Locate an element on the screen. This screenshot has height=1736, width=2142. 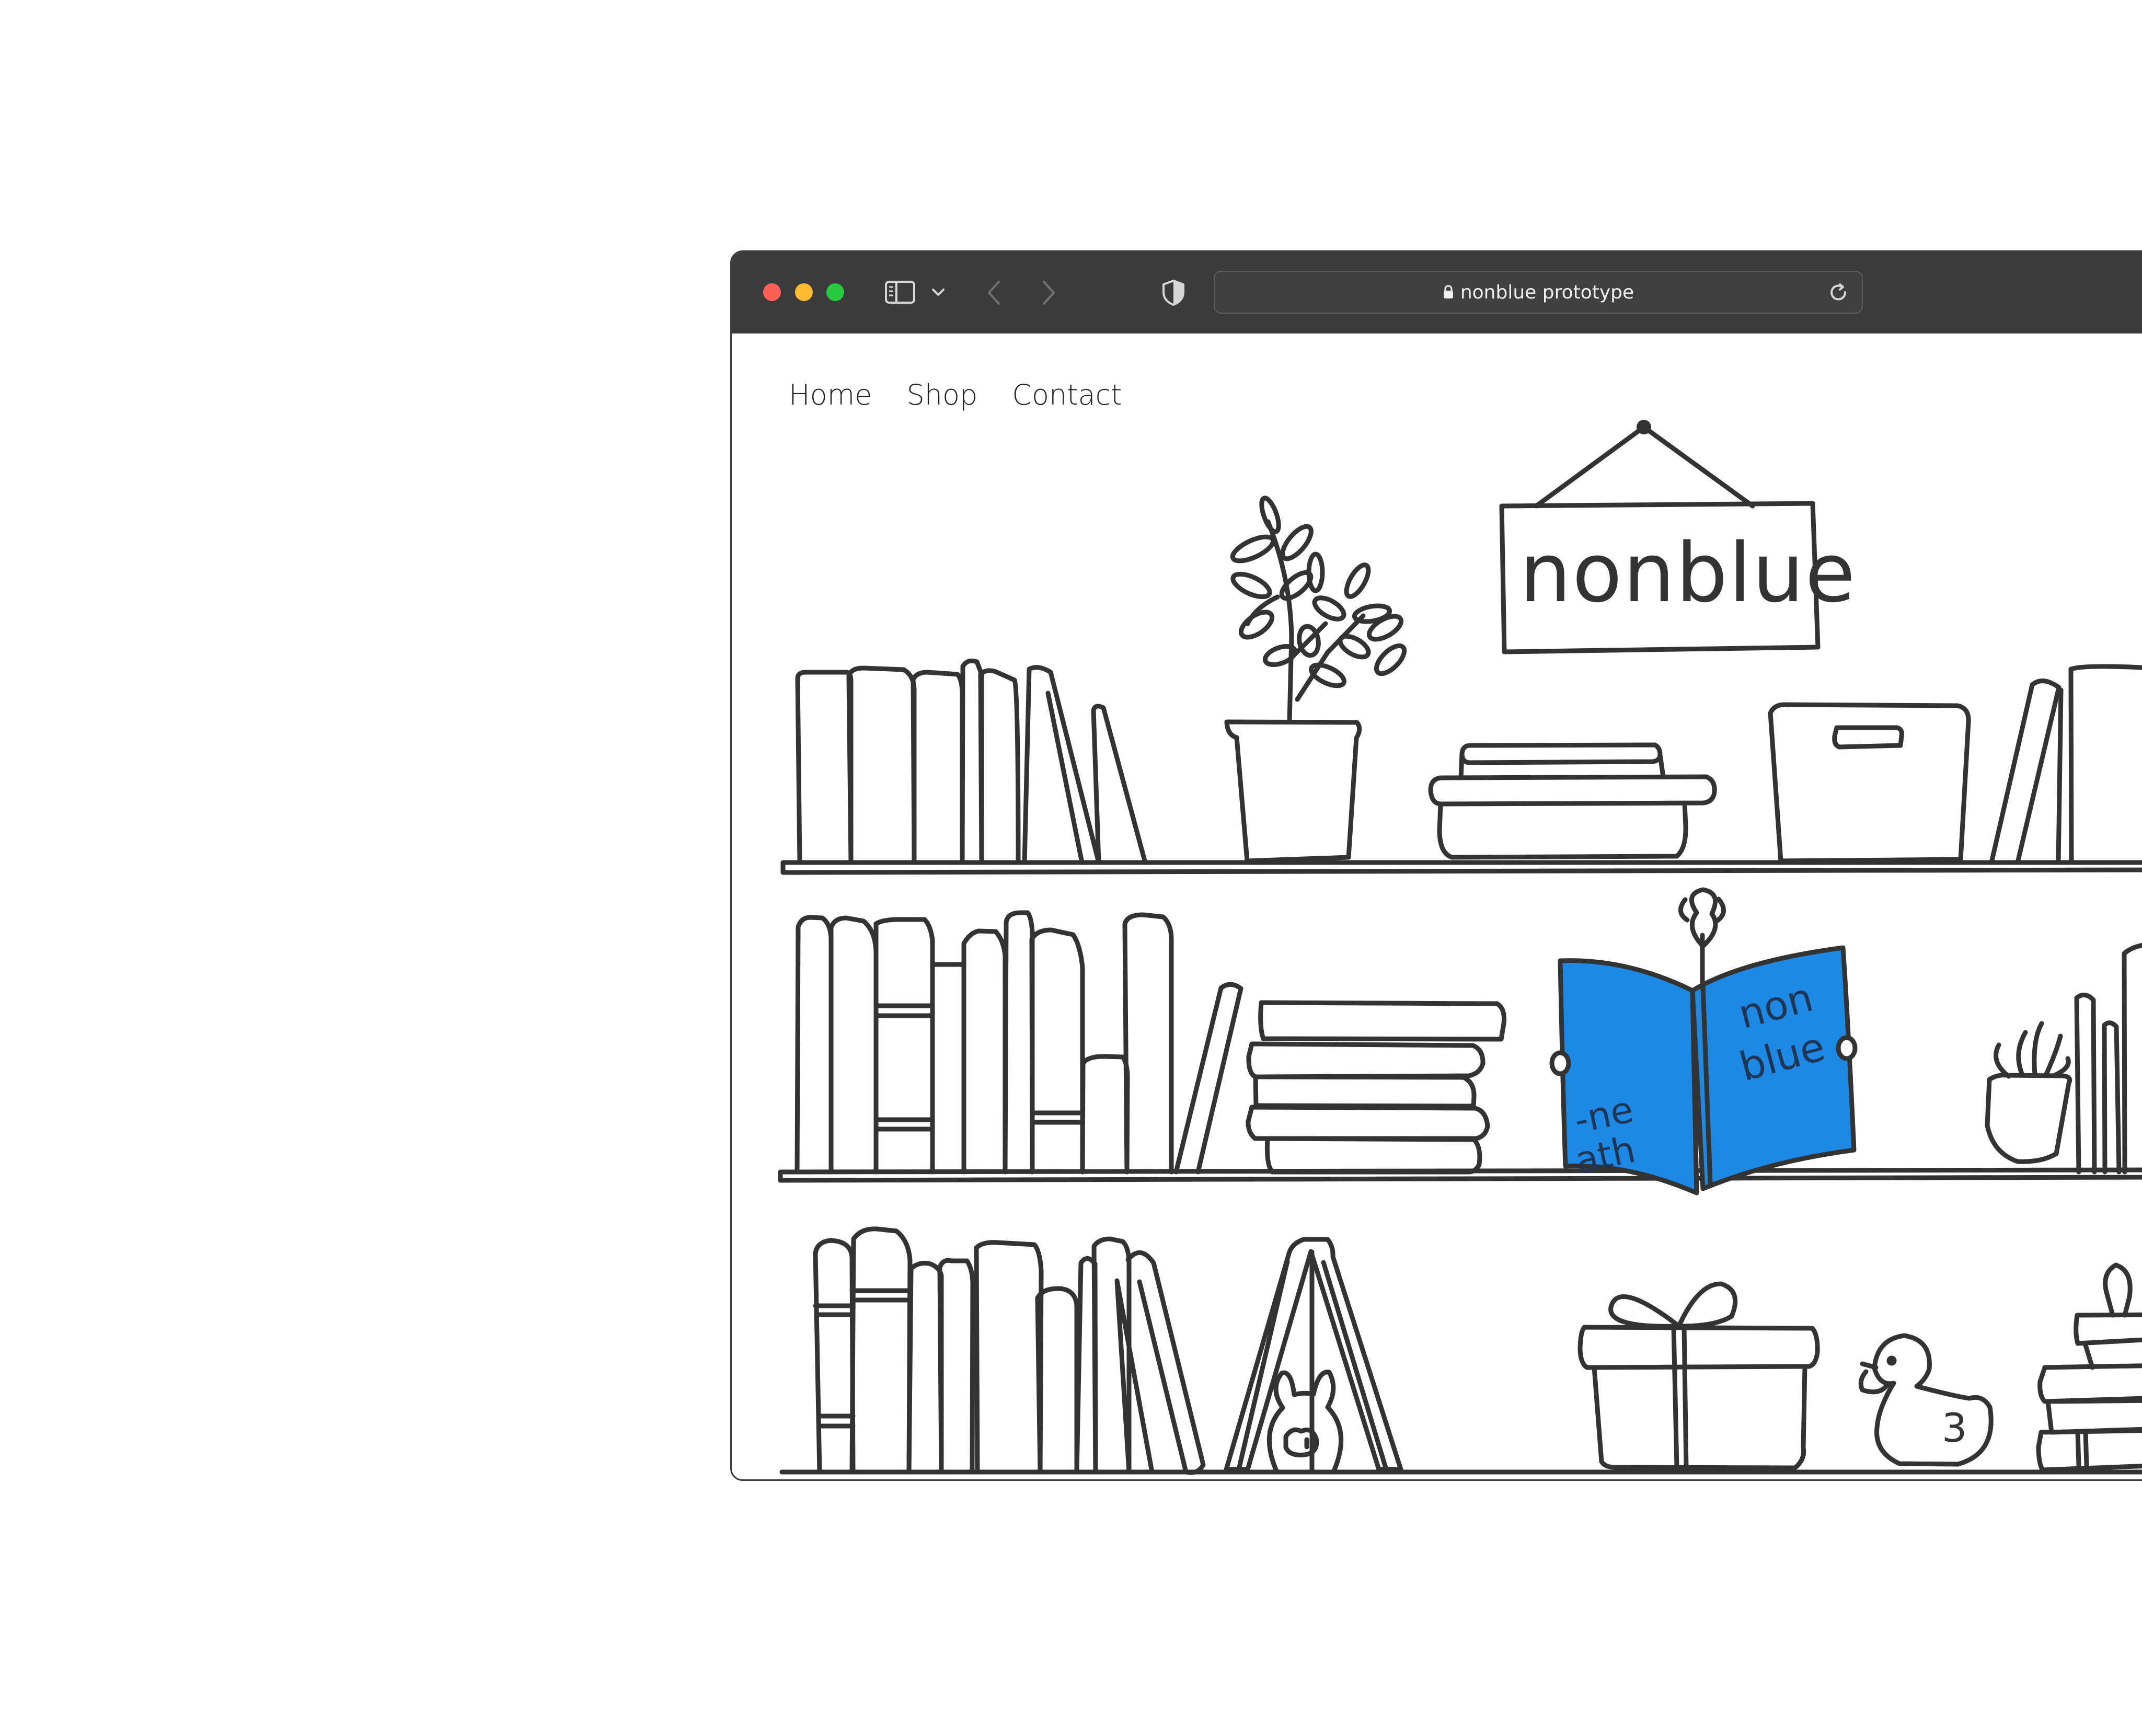
hanging-sign: nonblue is located at coordinates (1679, 536).